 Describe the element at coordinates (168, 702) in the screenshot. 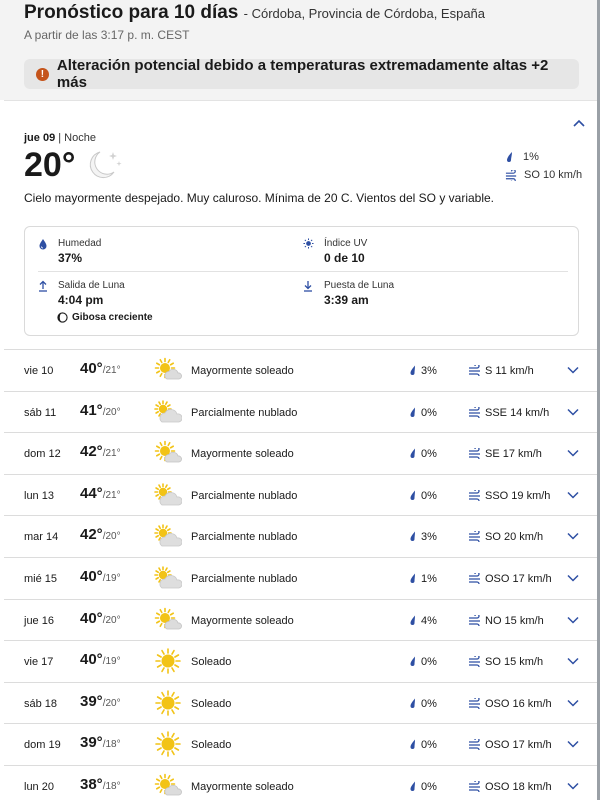

I see `sunny-icon` at that location.